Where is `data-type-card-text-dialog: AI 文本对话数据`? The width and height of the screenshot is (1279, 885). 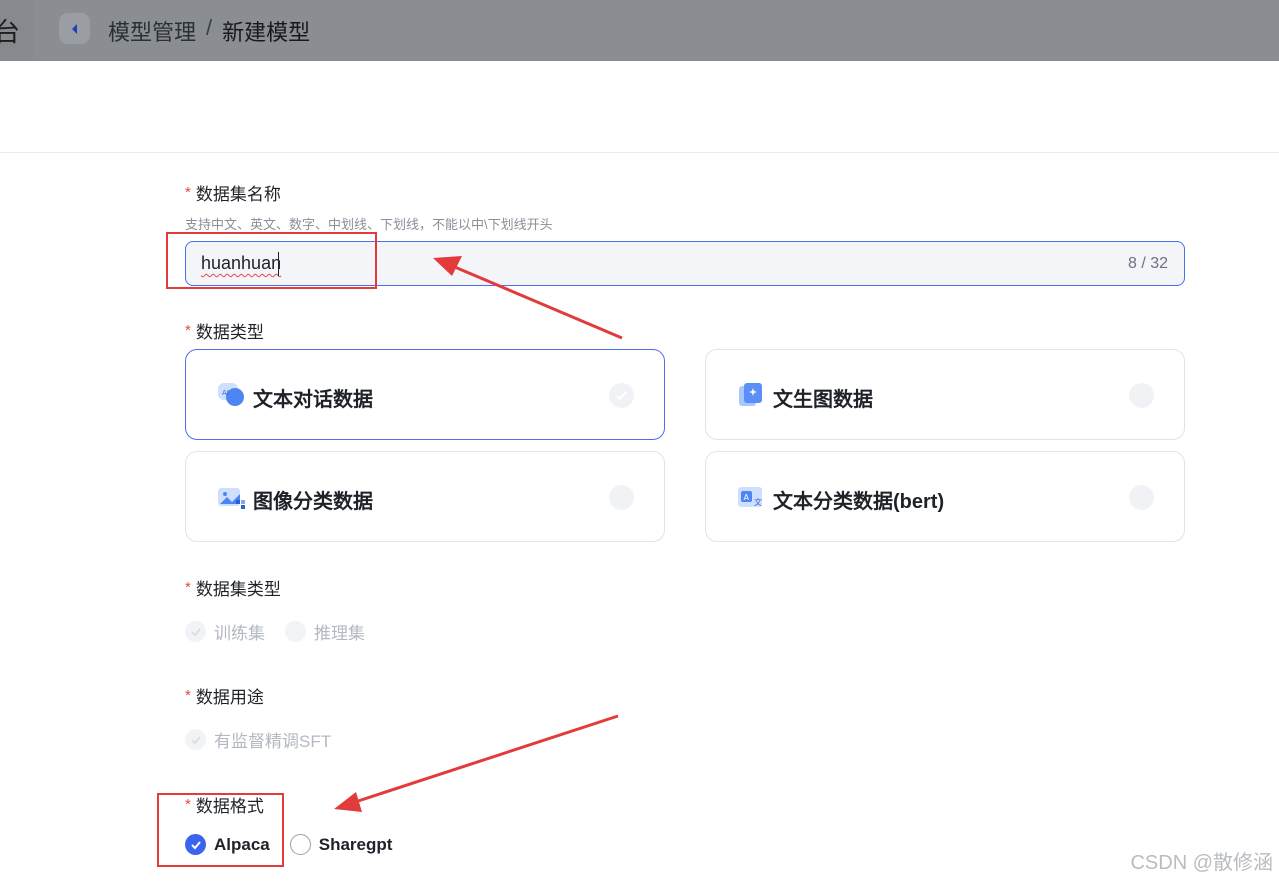 data-type-card-text-dialog: AI 文本对话数据 is located at coordinates (425, 394).